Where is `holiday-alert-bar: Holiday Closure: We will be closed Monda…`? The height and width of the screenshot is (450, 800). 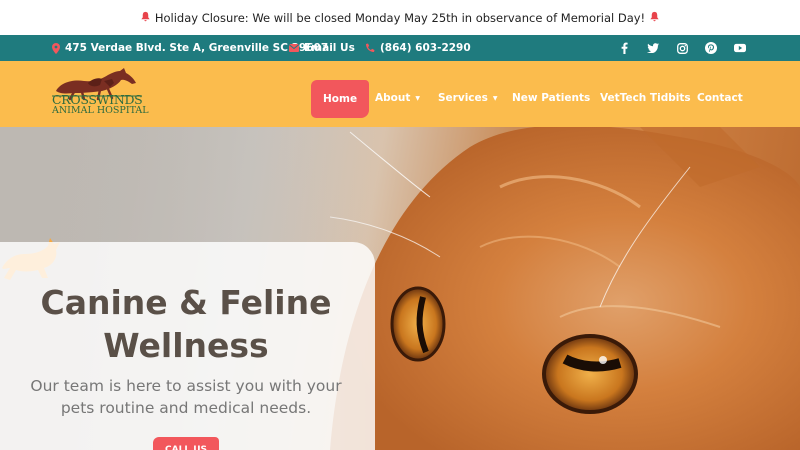
holiday-alert-bar: Holiday Closure: We will be closed Monda… is located at coordinates (400, 17).